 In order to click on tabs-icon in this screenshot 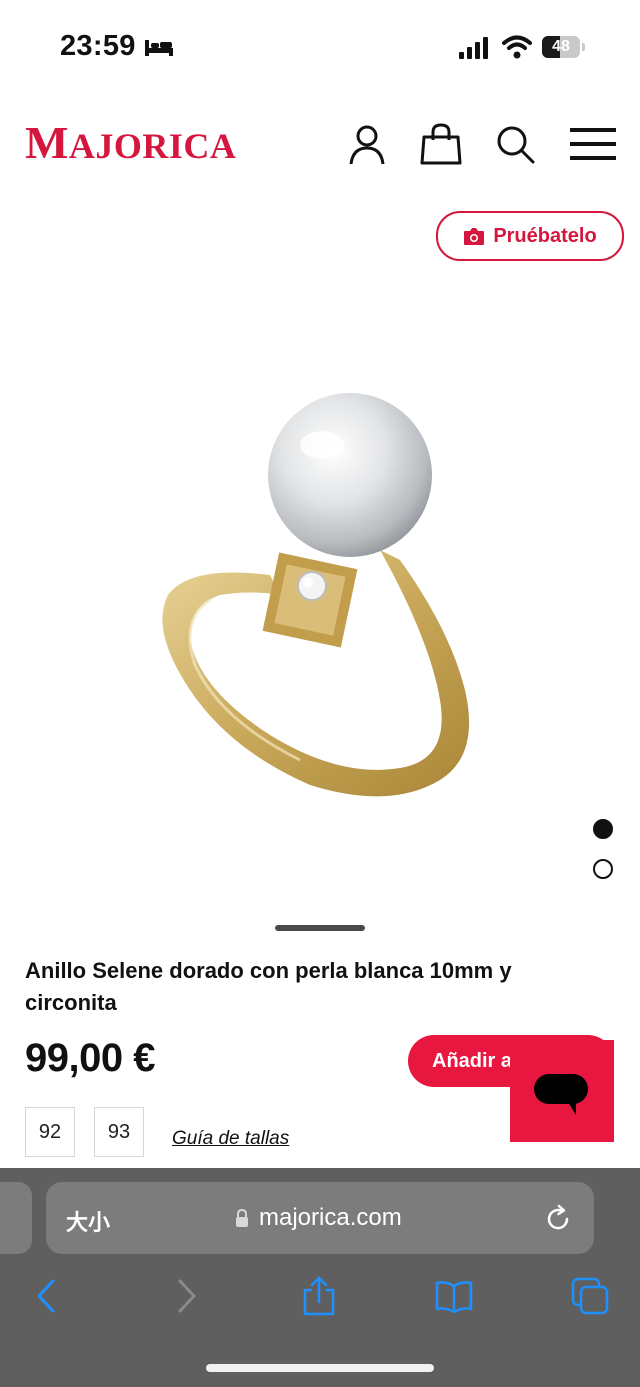, I will do `click(590, 1296)`.